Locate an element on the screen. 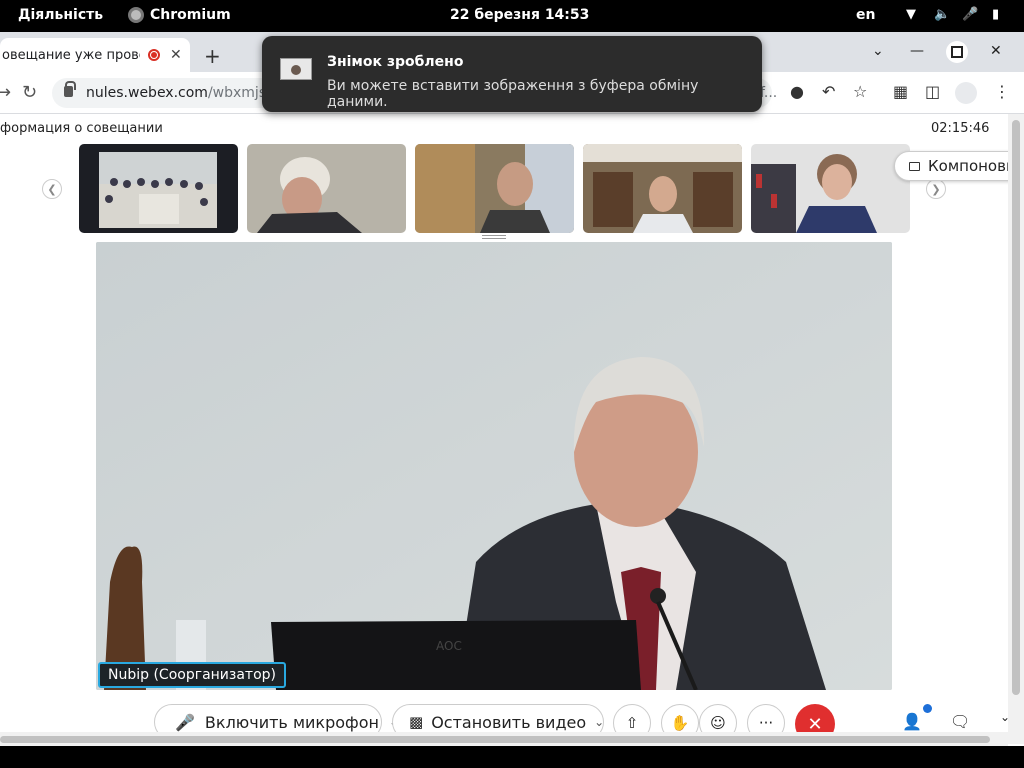  new-tab-button: + is located at coordinates (212, 56).